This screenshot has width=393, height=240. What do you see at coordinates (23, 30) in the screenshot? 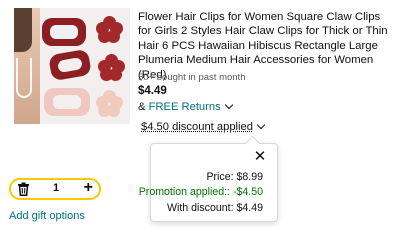
I see `model-hair` at bounding box center [23, 30].